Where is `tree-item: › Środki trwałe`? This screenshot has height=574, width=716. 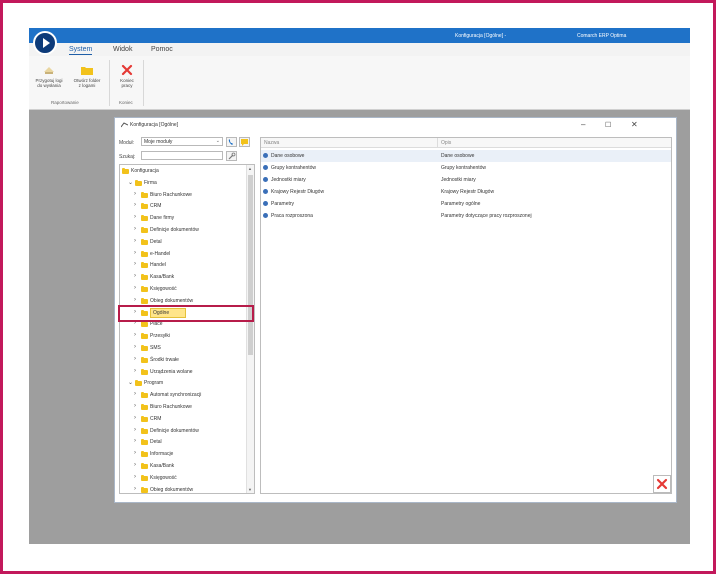 tree-item: › Środki trwałe is located at coordinates (182, 360).